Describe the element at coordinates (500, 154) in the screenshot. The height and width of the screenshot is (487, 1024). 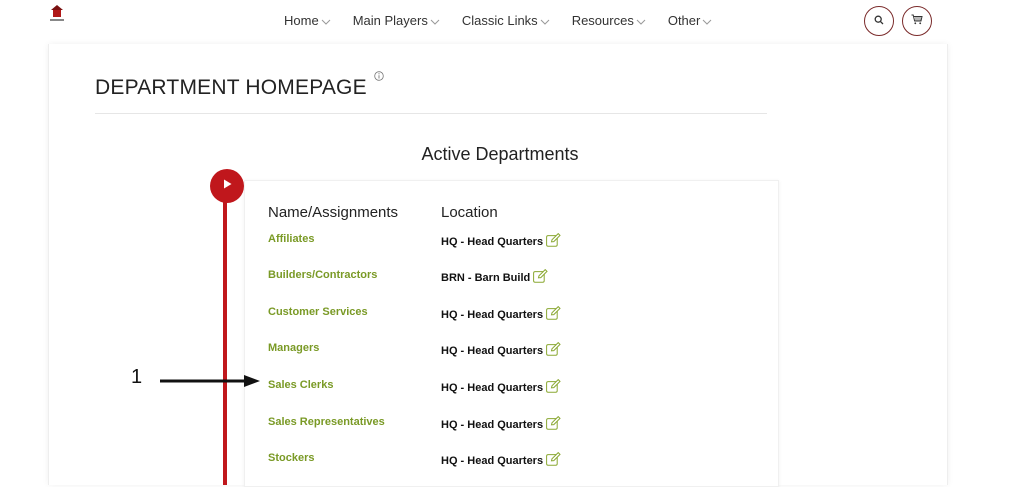
I see `section-title: Active Departments` at that location.